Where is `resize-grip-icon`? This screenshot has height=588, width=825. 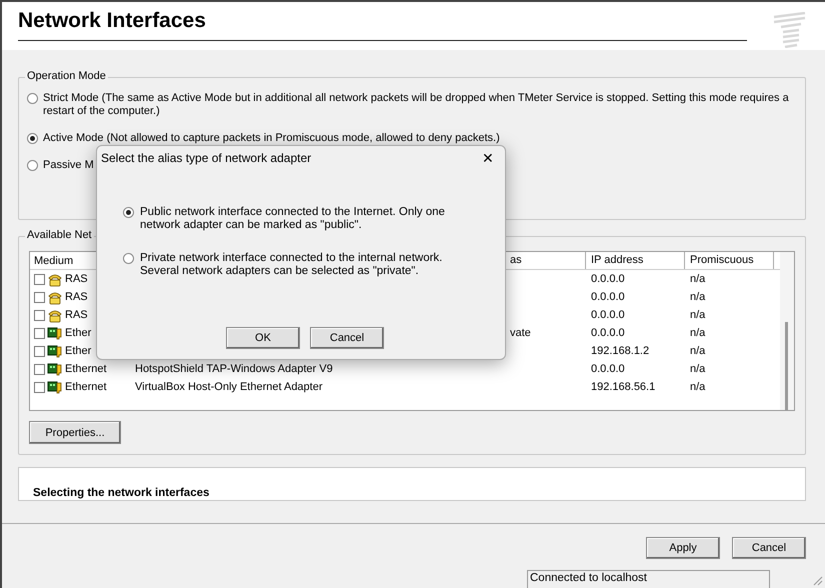 resize-grip-icon is located at coordinates (818, 581).